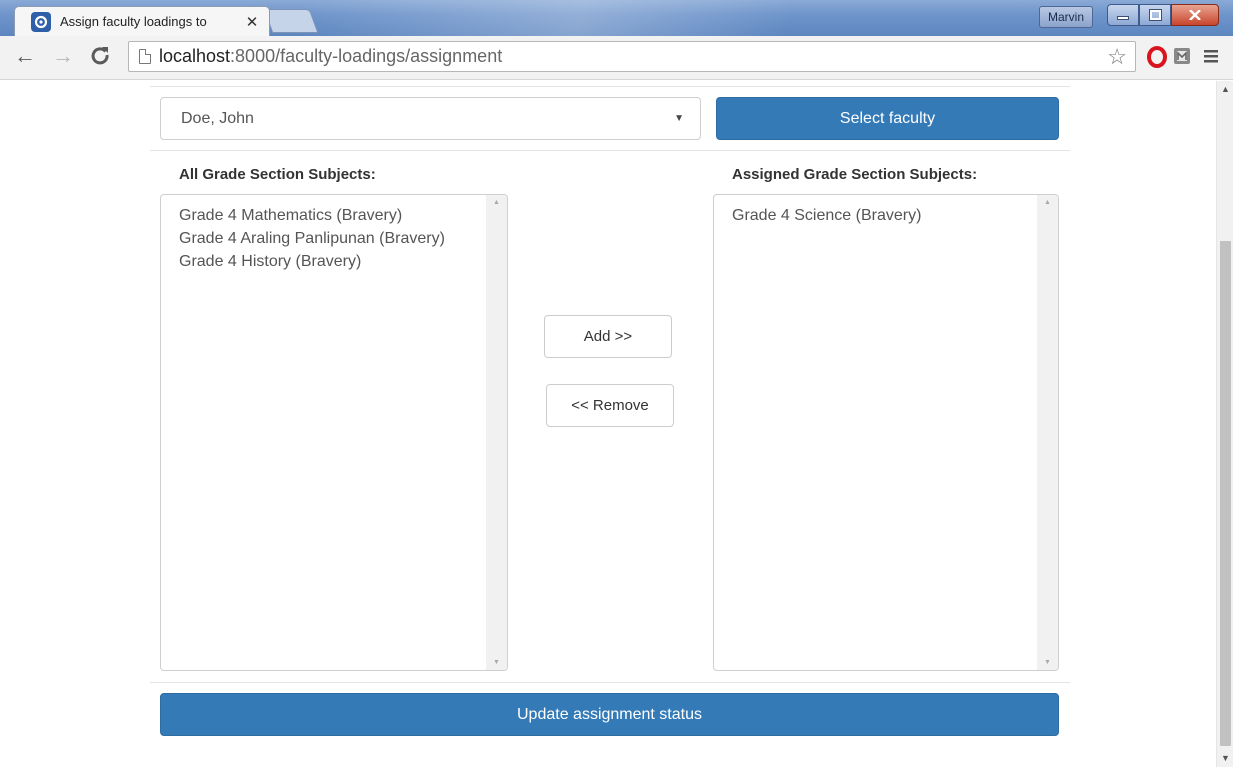 The image size is (1233, 767). Describe the element at coordinates (366, 56) in the screenshot. I see `url-path: :8000/faculty-loadings/assignment` at that location.